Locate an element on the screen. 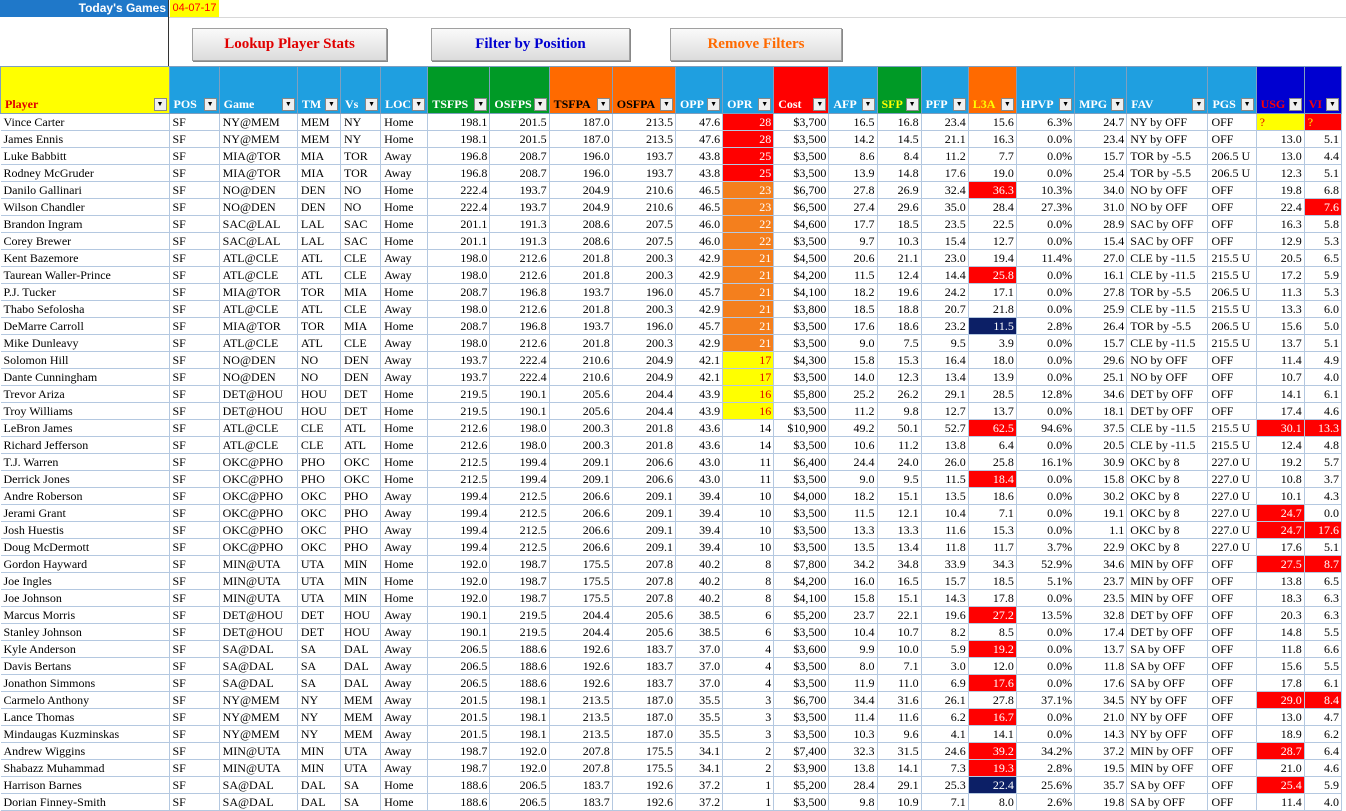 The width and height of the screenshot is (1346, 811). cell-usg: 13.0 is located at coordinates (1280, 156).